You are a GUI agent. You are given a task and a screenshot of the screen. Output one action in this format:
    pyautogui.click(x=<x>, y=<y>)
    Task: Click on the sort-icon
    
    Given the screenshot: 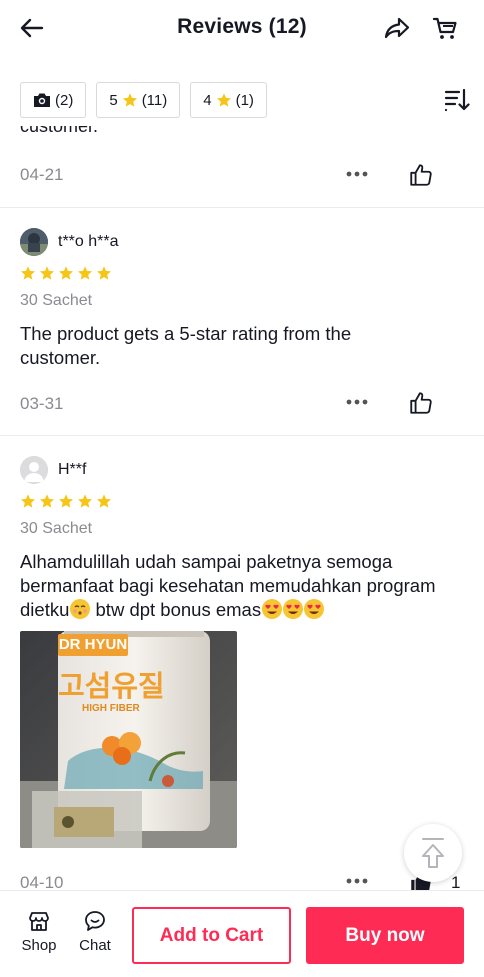 What is the action you would take?
    pyautogui.click(x=457, y=100)
    